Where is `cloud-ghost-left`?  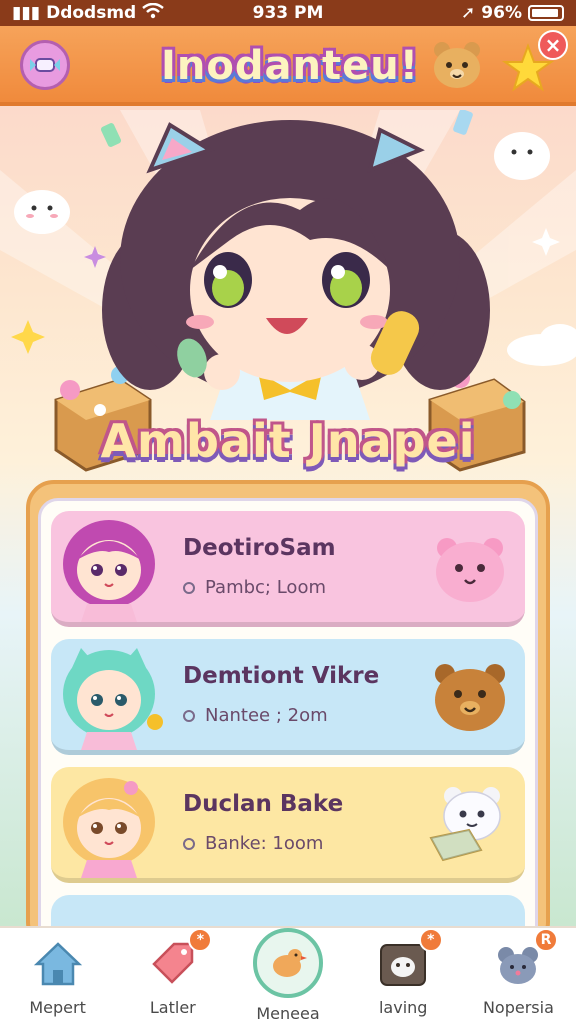
cloud-ghost-left is located at coordinates (42, 212).